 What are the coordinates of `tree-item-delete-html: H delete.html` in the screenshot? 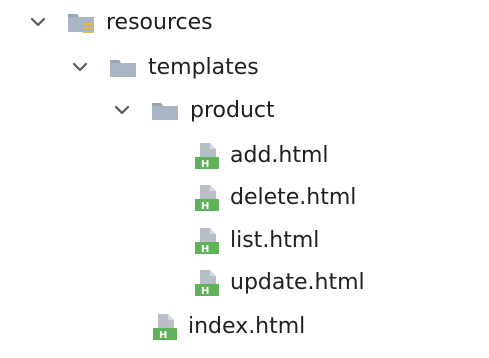 It's located at (244, 199).